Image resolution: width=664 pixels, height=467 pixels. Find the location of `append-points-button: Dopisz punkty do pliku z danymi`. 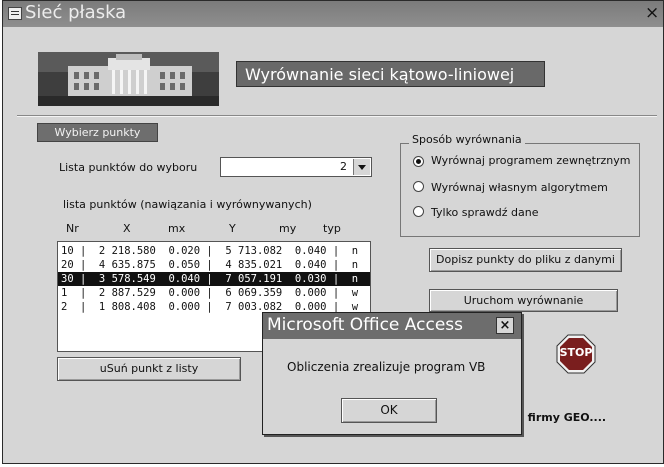

append-points-button: Dopisz punkty do pliku z danymi is located at coordinates (525, 260).